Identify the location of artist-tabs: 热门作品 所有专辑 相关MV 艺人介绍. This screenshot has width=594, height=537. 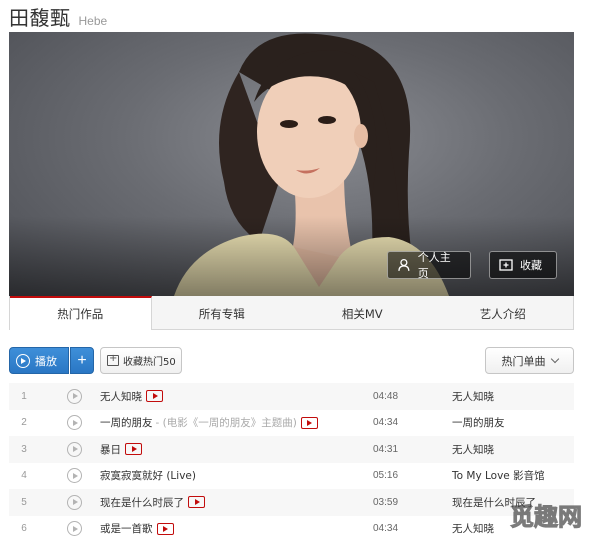
(291, 313).